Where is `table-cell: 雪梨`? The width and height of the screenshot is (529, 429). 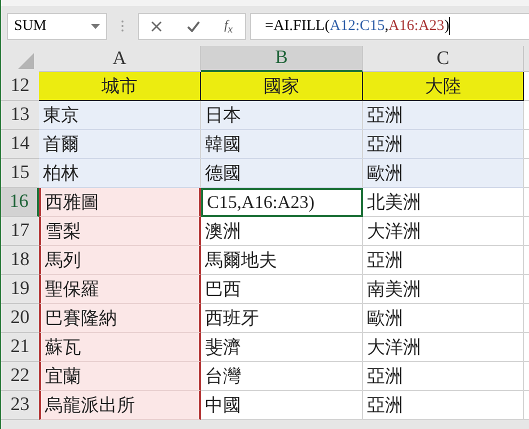
table-cell: 雪梨 is located at coordinates (120, 231).